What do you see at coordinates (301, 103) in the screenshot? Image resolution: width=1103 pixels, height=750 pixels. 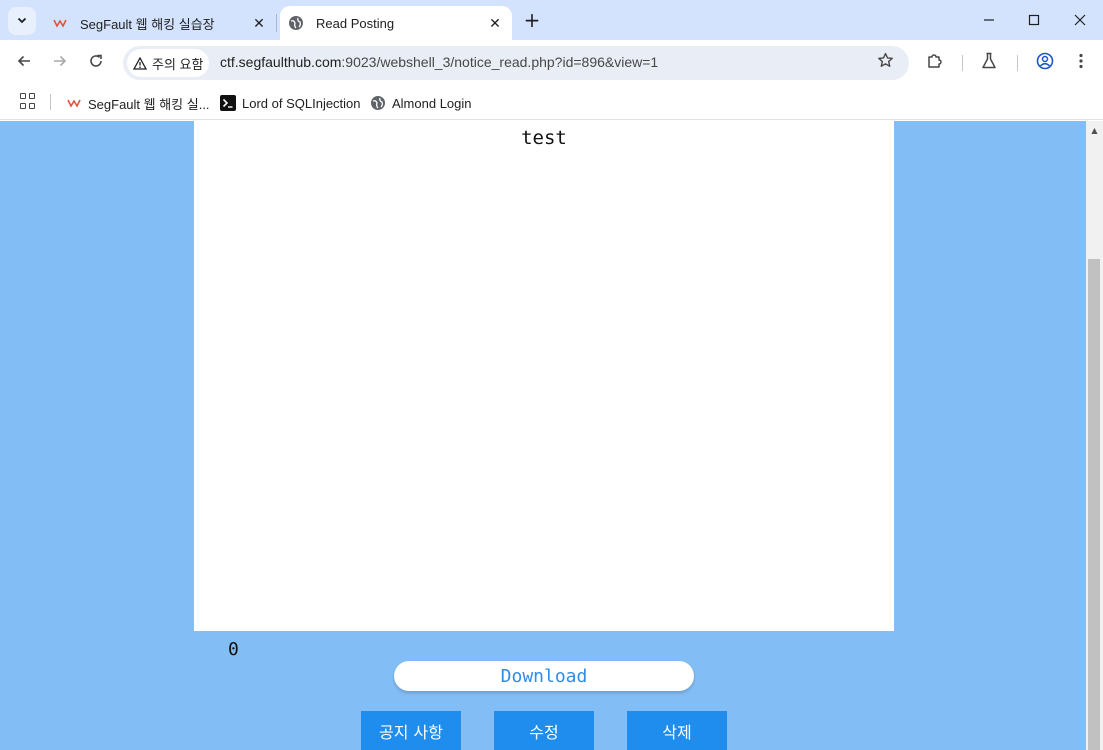 I see `bookmark-label: Lord of SQLInjection` at bounding box center [301, 103].